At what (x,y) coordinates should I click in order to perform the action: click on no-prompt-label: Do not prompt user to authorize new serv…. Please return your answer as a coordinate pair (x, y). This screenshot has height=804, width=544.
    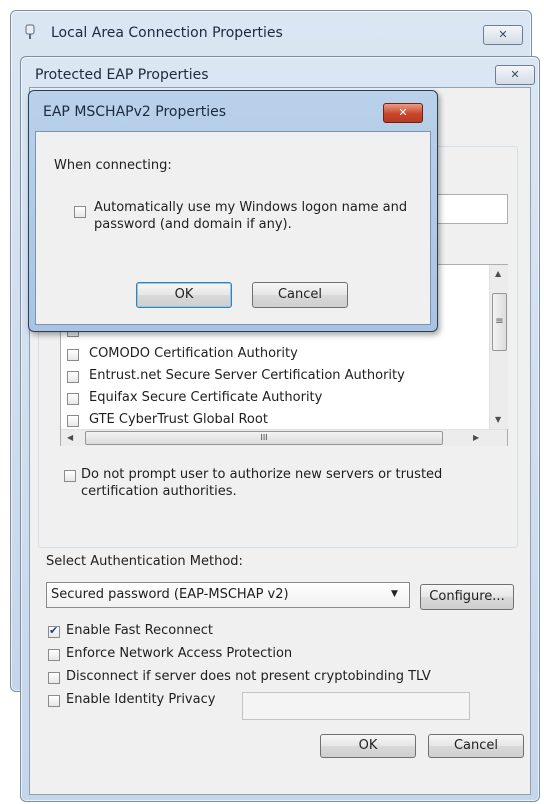
    Looking at the image, I should click on (262, 474).